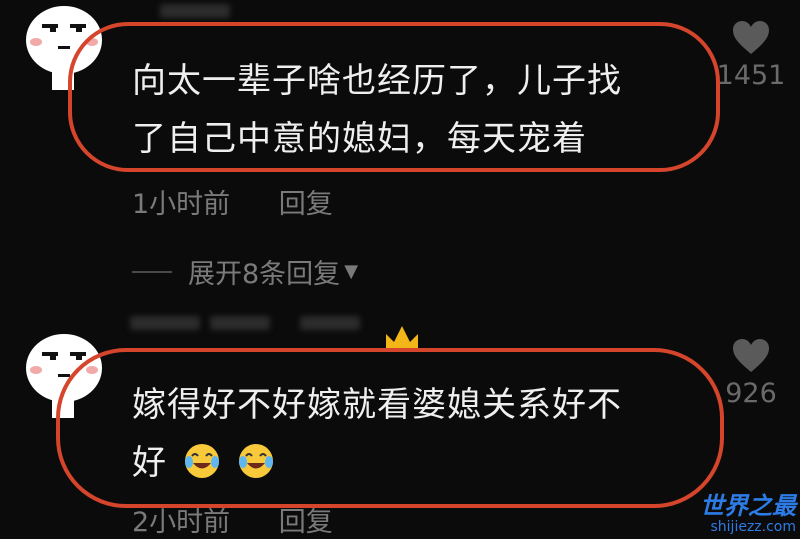 Image resolution: width=800 pixels, height=539 pixels. What do you see at coordinates (377, 110) in the screenshot?
I see `comment-text: 向太一辈子啥也经历了，儿子找 了自己中意的媳妇，每天宠着` at bounding box center [377, 110].